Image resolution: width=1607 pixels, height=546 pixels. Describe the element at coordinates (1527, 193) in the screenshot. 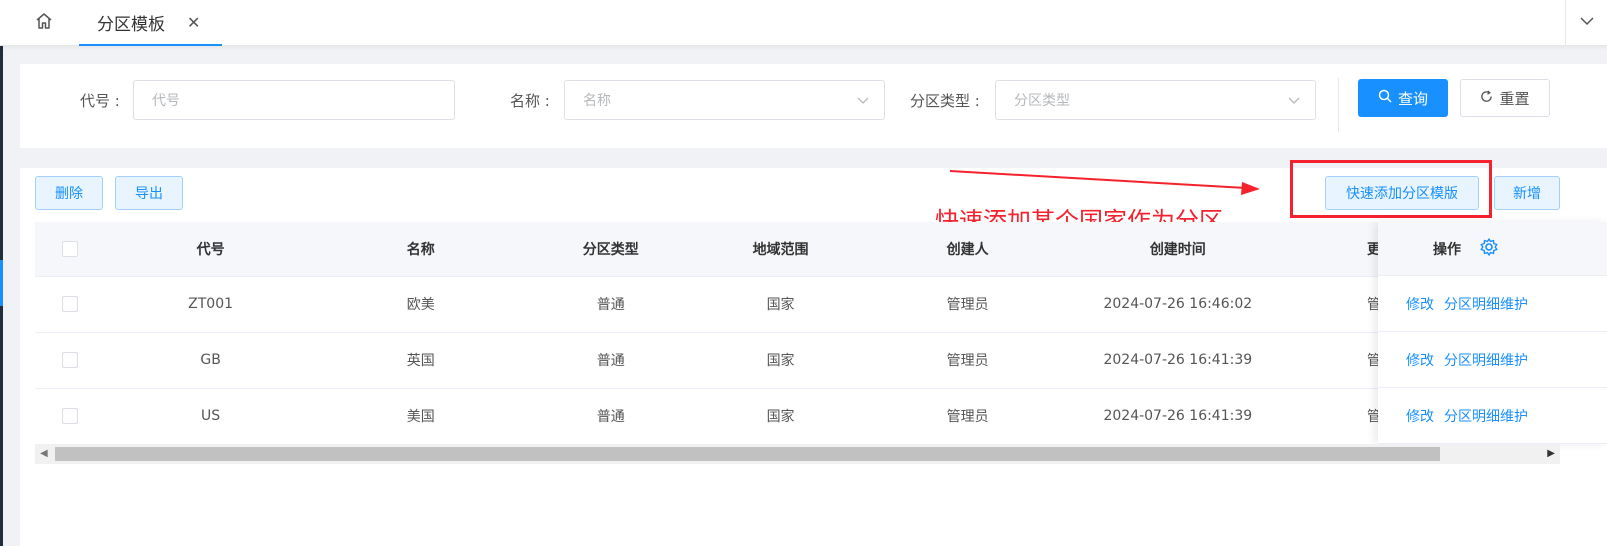

I see `add-button: 新增` at that location.